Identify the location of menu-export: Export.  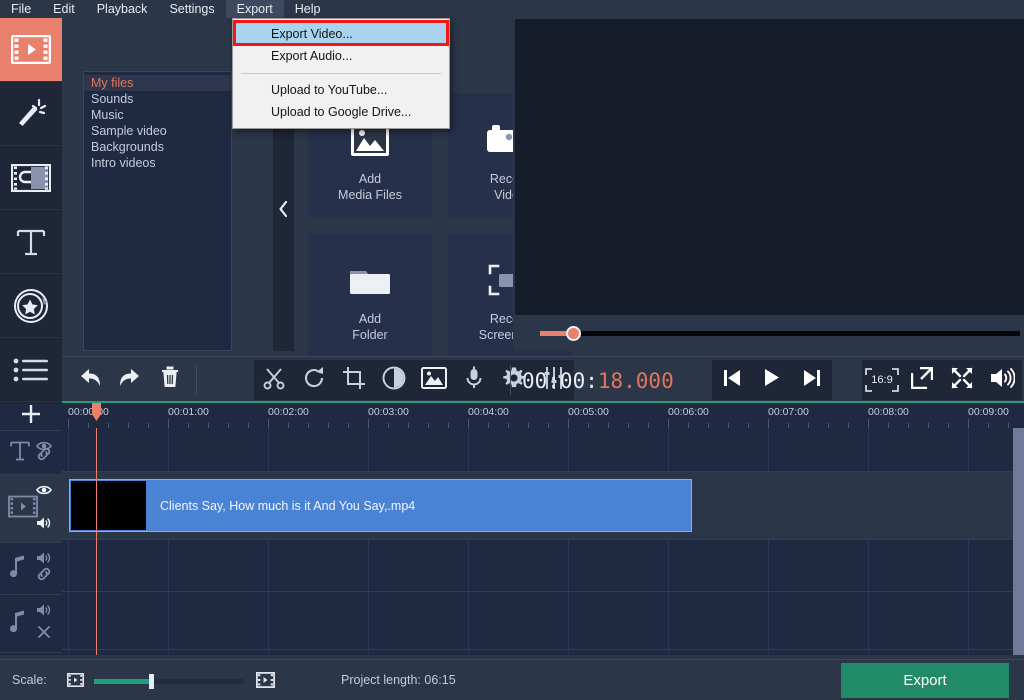
(254, 9).